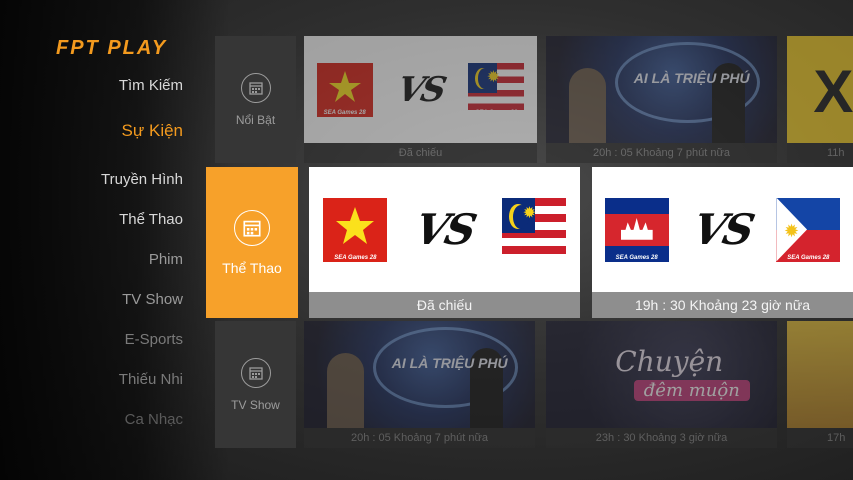 This screenshot has height=480, width=853. Describe the element at coordinates (151, 219) in the screenshot. I see `sidebar-item-sports: Thể Thao` at that location.